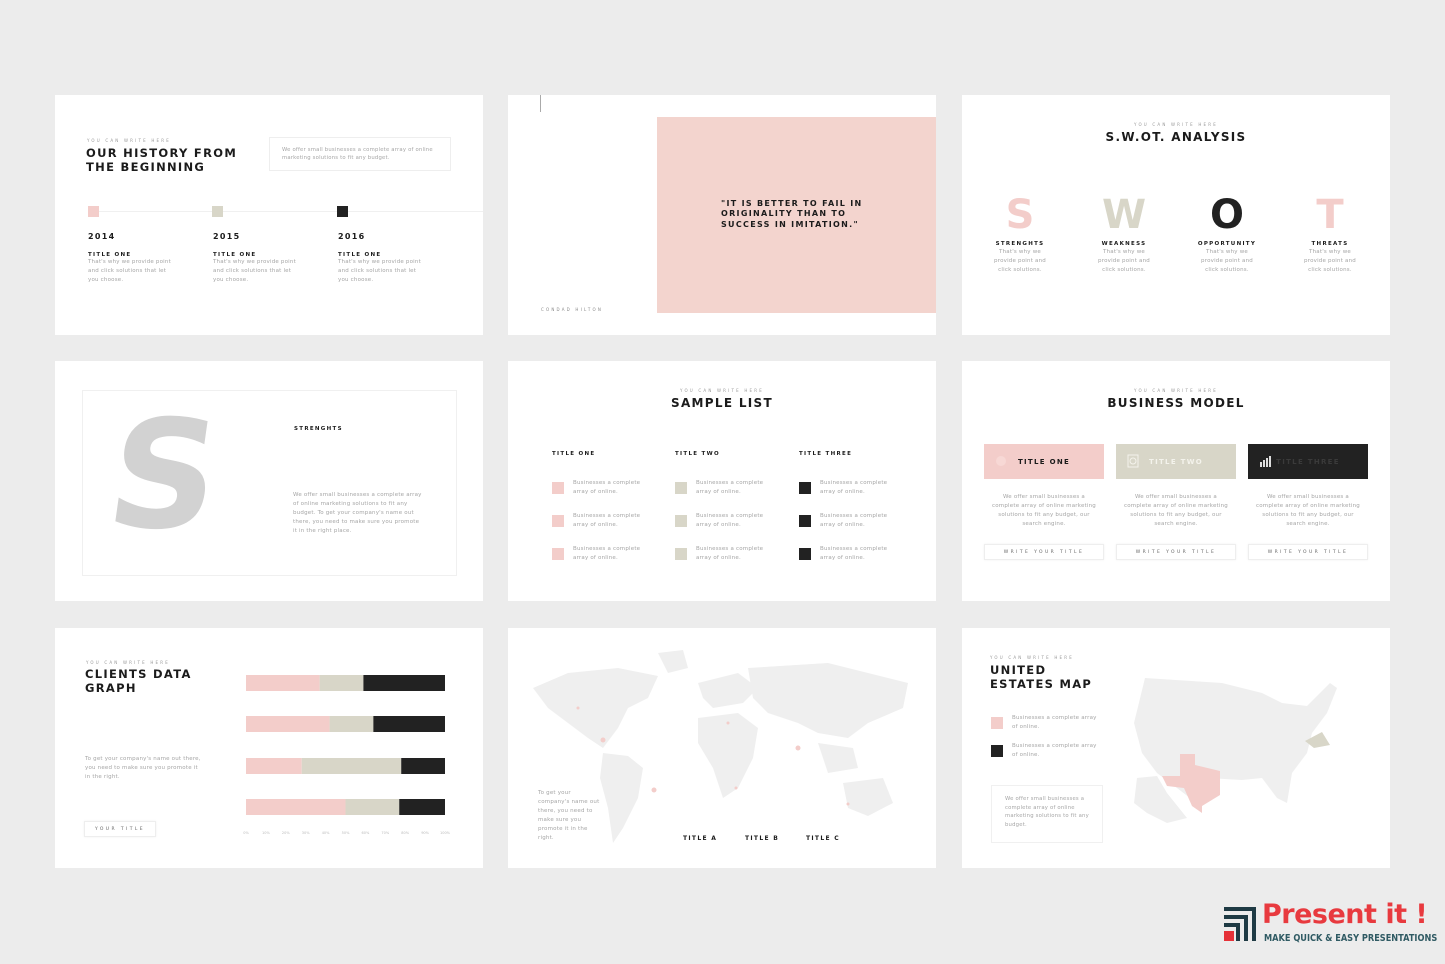 This screenshot has height=964, width=1445. I want to click on card-header: Title three, so click(1308, 461).